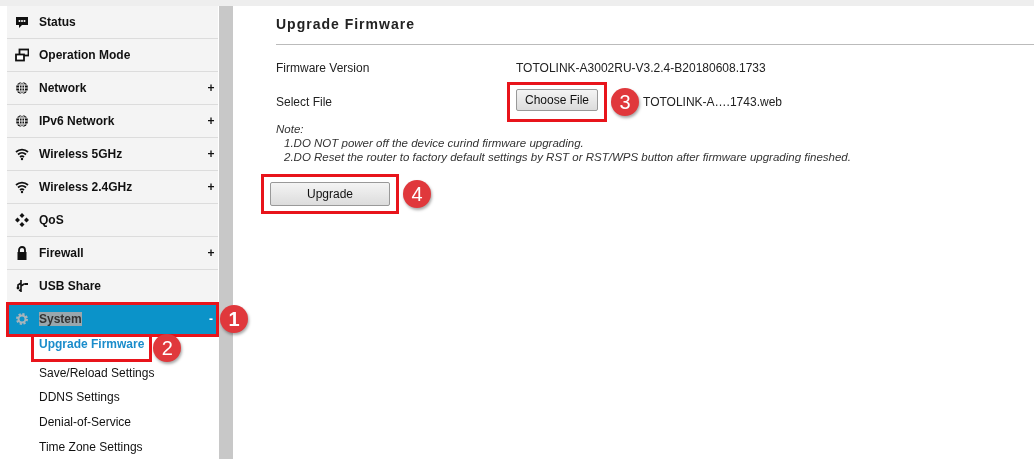 This screenshot has height=459, width=1034. What do you see at coordinates (330, 194) in the screenshot?
I see `upgrade-button: Upgrade` at bounding box center [330, 194].